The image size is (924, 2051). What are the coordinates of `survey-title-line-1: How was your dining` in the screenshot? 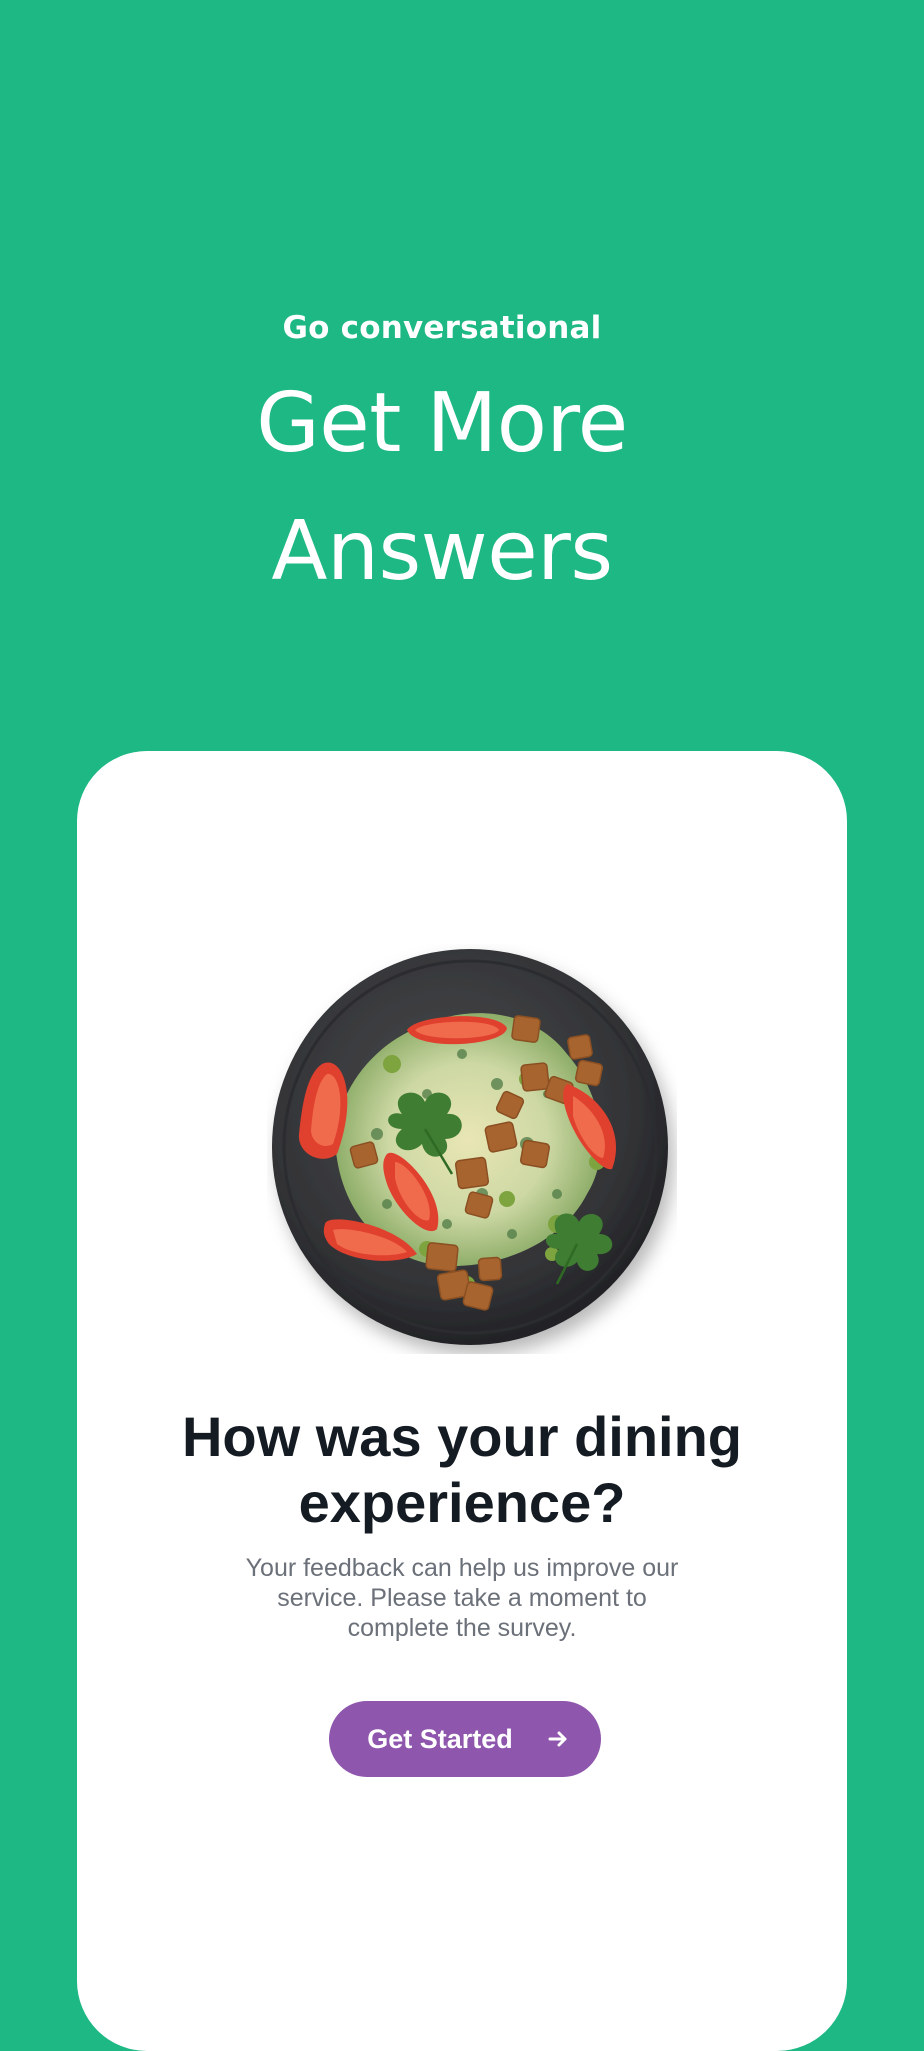 It's located at (462, 1436).